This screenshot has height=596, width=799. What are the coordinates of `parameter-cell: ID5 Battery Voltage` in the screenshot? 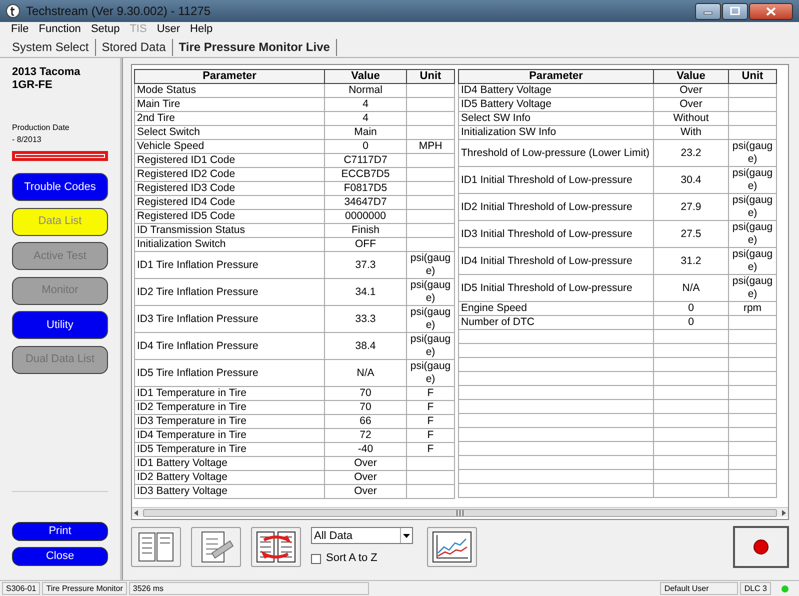 It's located at (556, 105).